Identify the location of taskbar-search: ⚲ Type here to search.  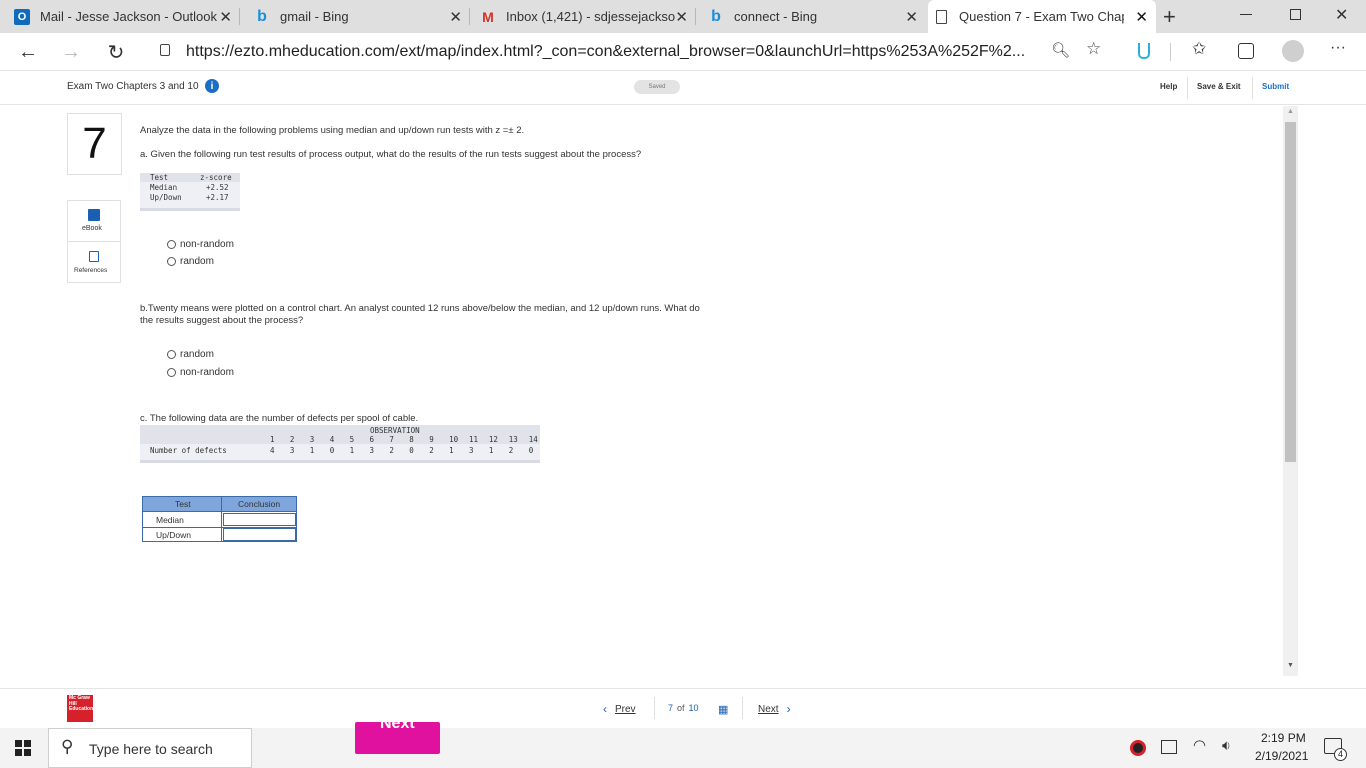
(150, 748).